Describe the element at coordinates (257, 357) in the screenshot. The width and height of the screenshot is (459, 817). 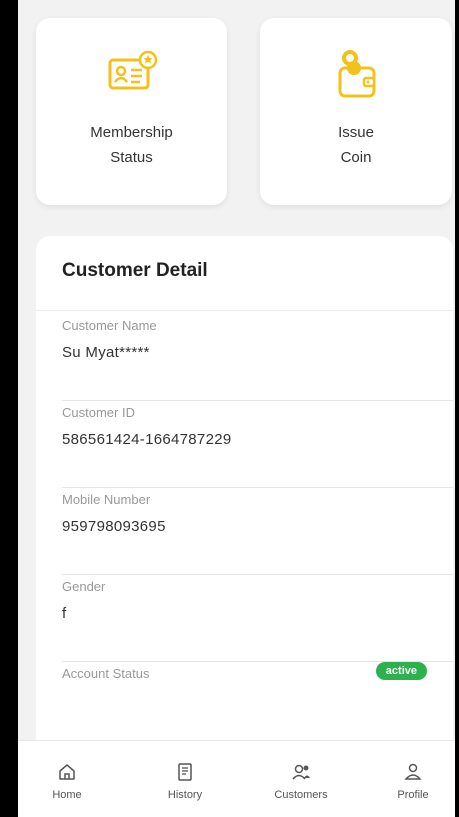
I see `field-customer-name: Customer Name Su Myat*****` at that location.